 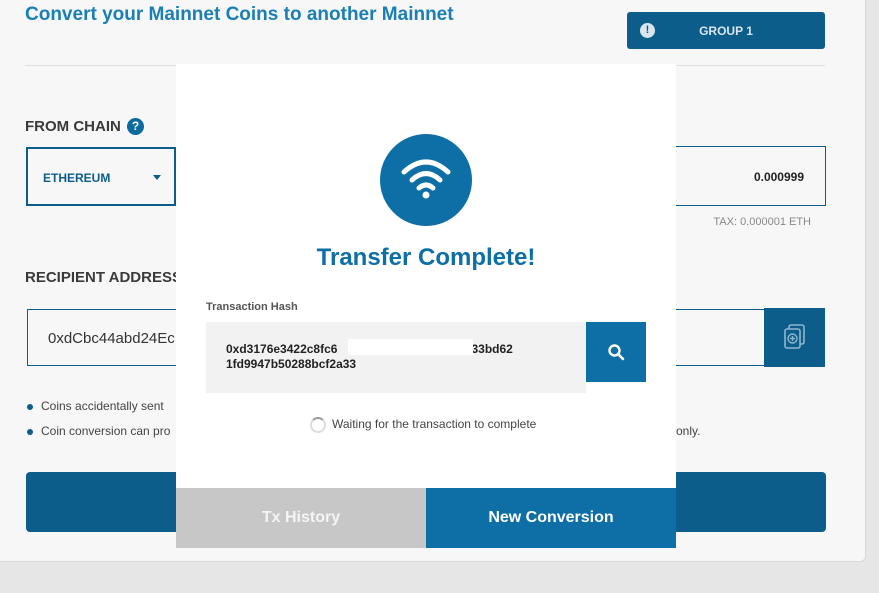 What do you see at coordinates (426, 257) in the screenshot?
I see `modal-title: Transfer Complete!` at bounding box center [426, 257].